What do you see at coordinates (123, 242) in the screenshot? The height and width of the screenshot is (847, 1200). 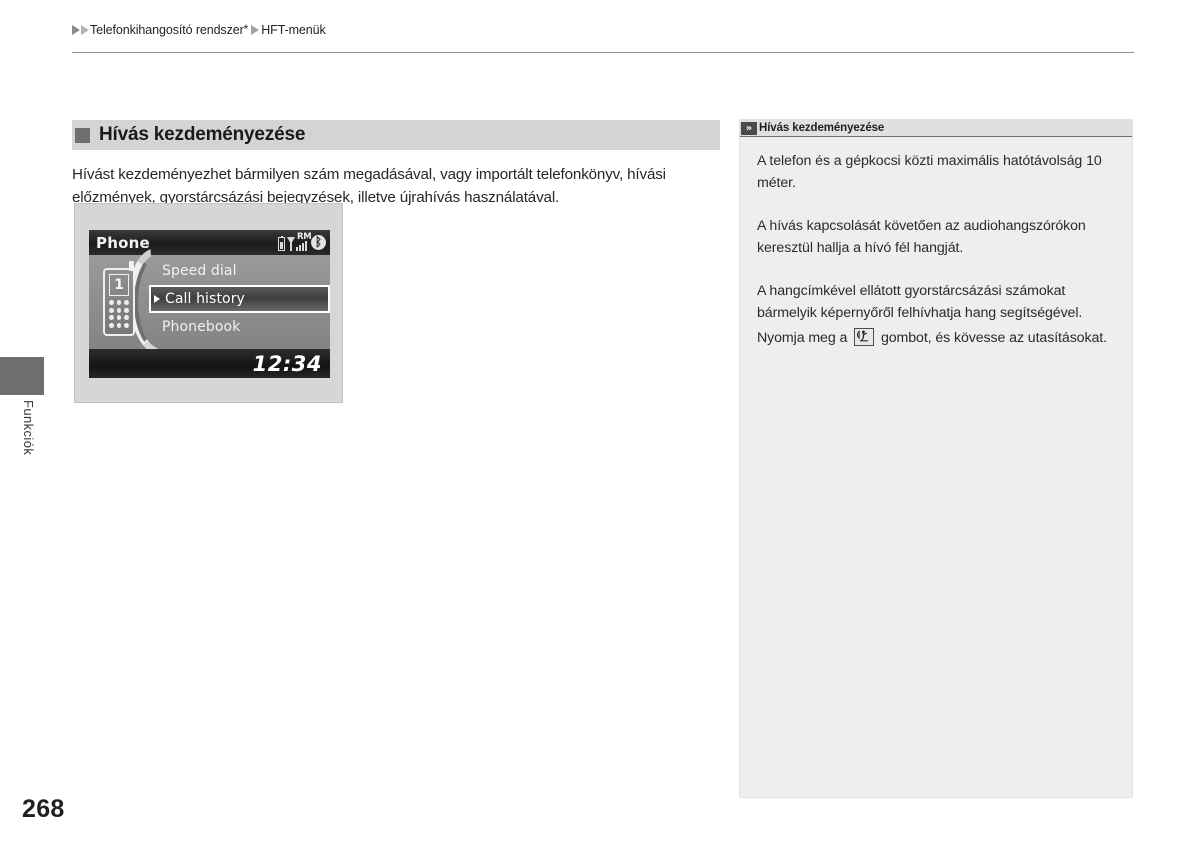 I see `device-screen-title: Phone` at bounding box center [123, 242].